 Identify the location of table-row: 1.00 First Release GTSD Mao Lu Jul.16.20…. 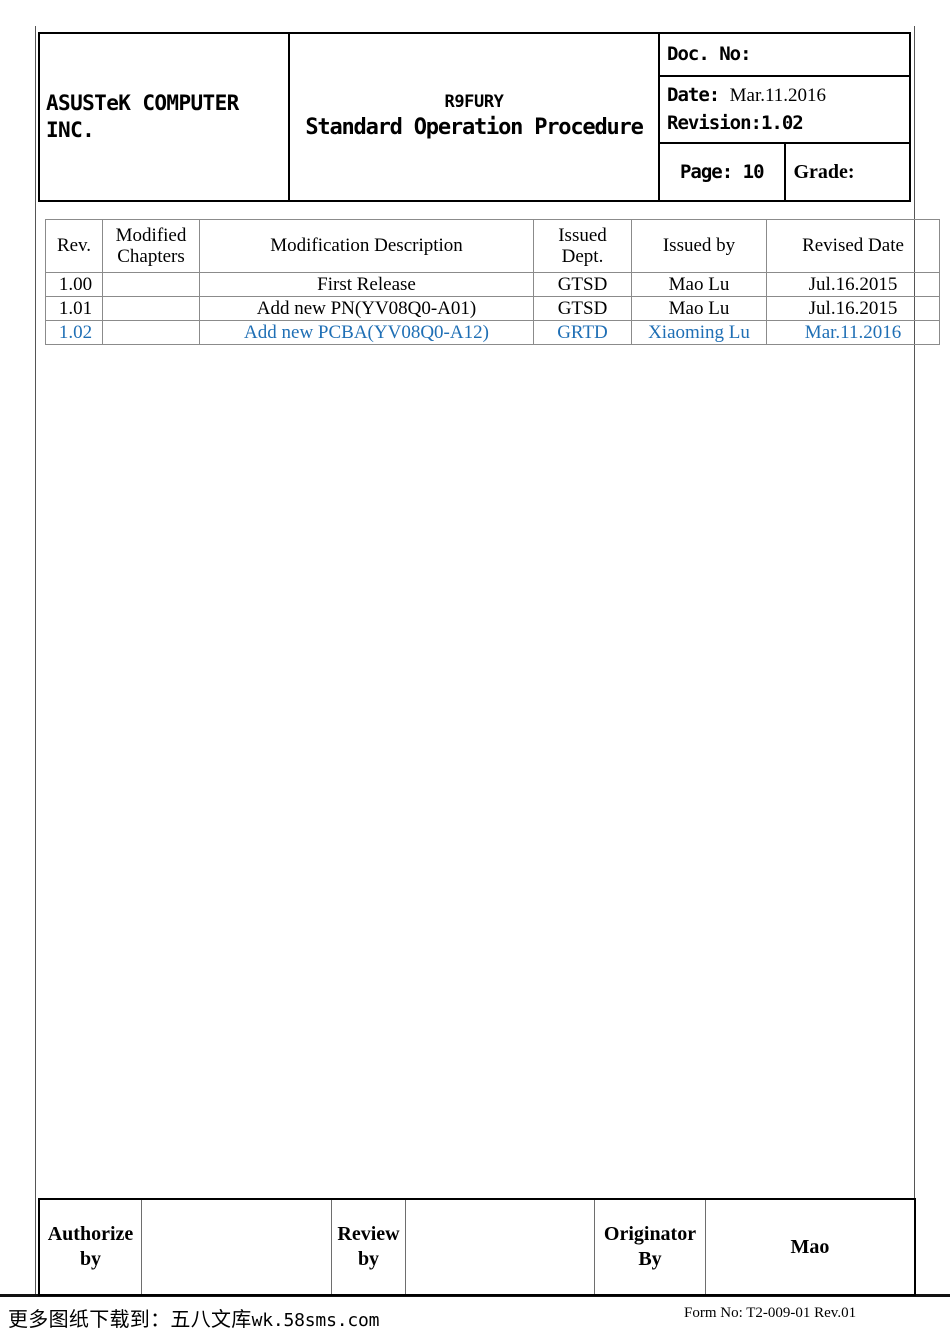
(492, 284).